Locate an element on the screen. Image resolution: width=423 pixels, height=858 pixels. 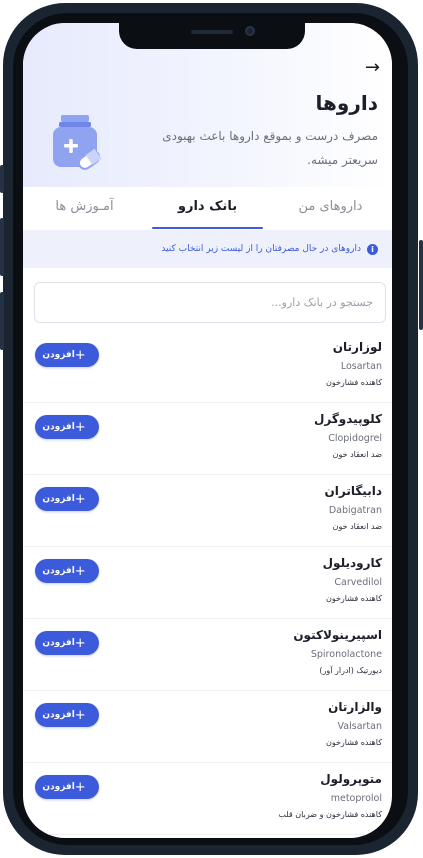
drug-english-name: Spironolactone is located at coordinates (346, 654).